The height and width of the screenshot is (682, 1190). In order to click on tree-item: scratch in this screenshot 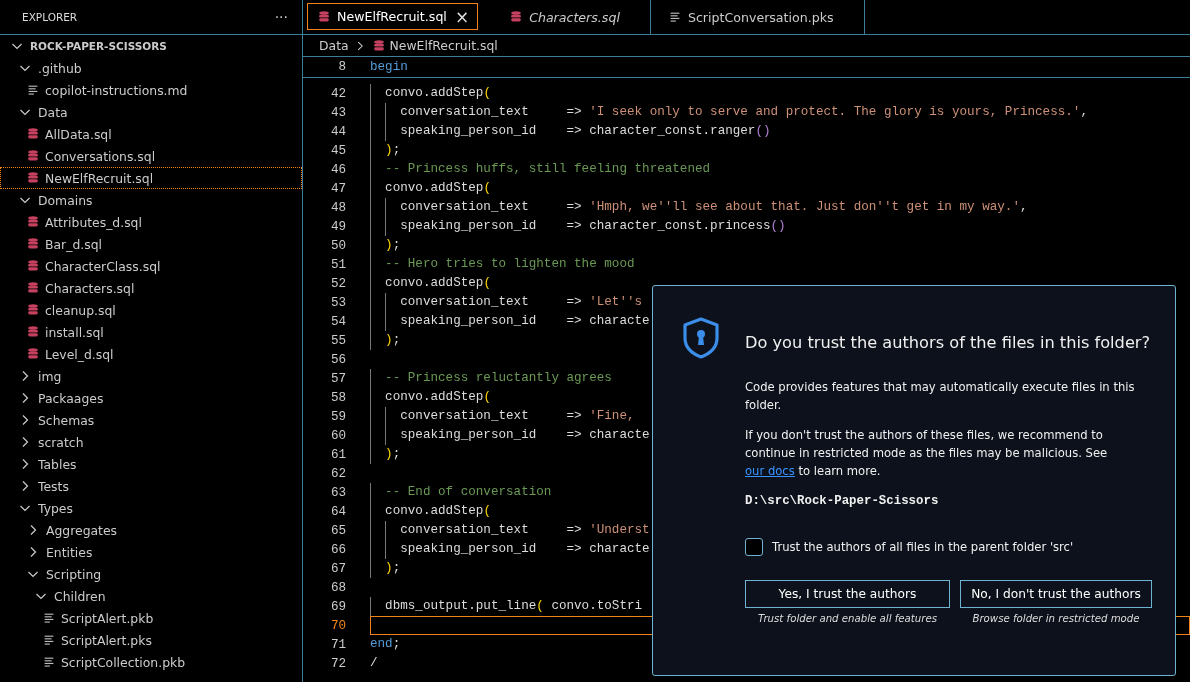, I will do `click(151, 442)`.